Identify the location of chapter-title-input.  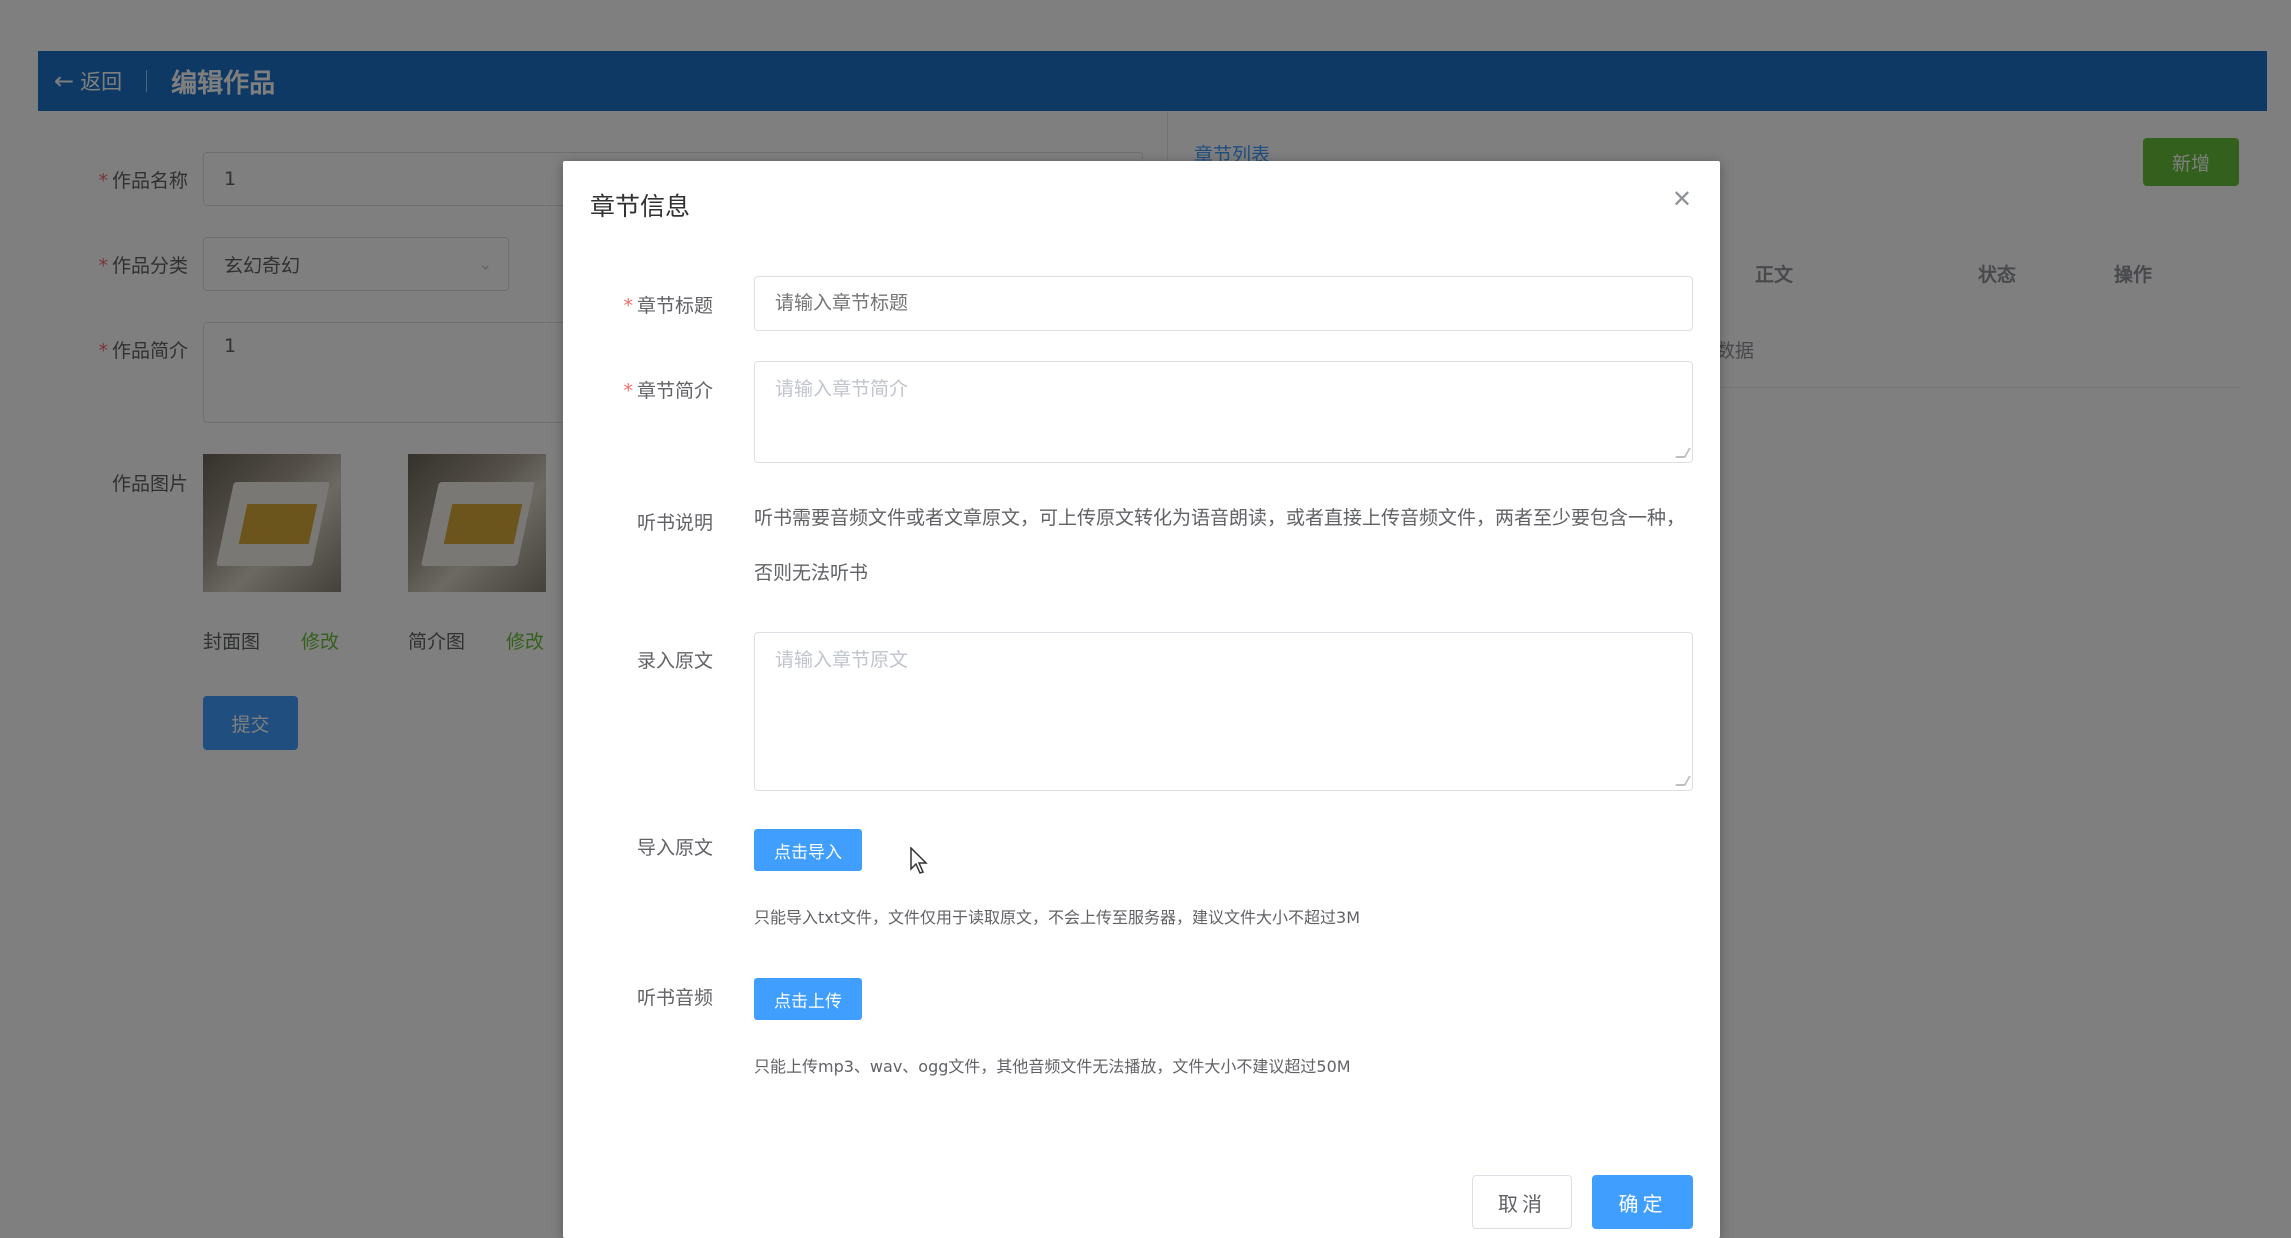
(1223, 303).